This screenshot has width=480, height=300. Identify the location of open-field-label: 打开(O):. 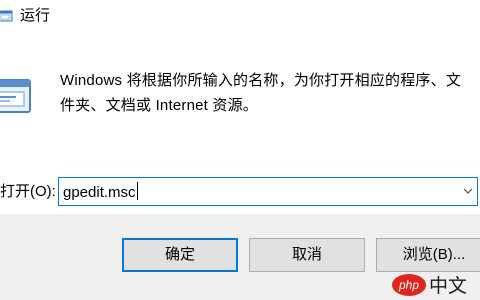
(28, 191).